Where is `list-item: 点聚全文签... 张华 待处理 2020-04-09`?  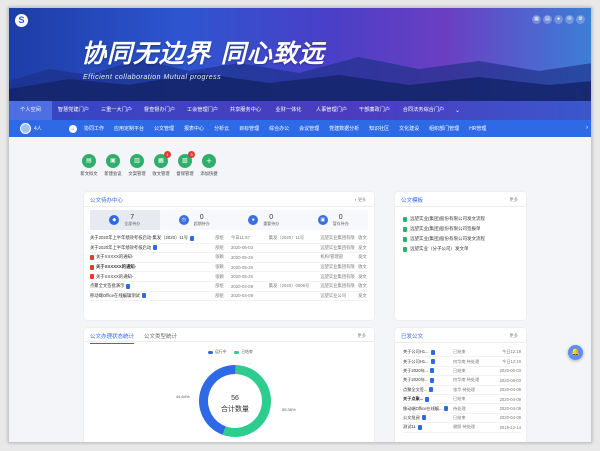 list-item: 点聚全文签... 张华 待处理 2020-04-09 is located at coordinates (462, 390).